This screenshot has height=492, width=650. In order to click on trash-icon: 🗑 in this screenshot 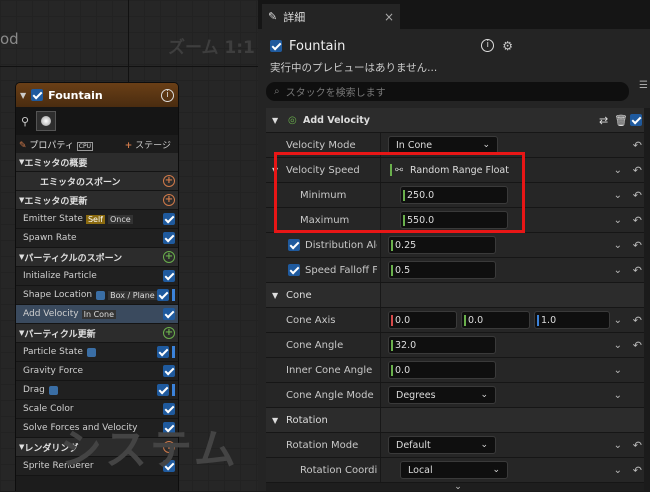, I will do `click(621, 120)`.